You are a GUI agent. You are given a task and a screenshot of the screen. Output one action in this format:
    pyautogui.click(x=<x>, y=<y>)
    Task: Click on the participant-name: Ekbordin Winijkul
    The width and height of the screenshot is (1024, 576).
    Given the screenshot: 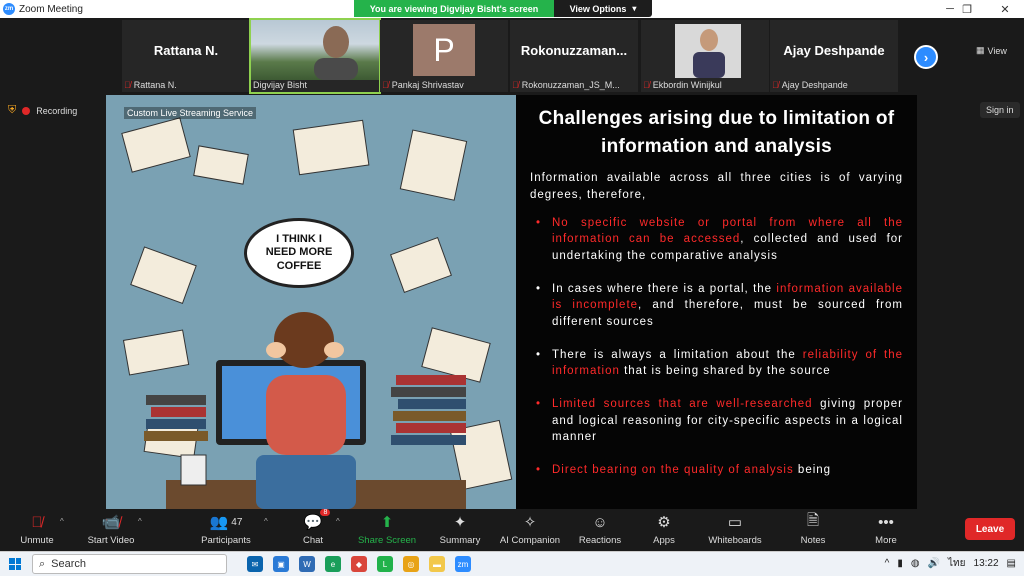 What is the action you would take?
    pyautogui.click(x=687, y=85)
    